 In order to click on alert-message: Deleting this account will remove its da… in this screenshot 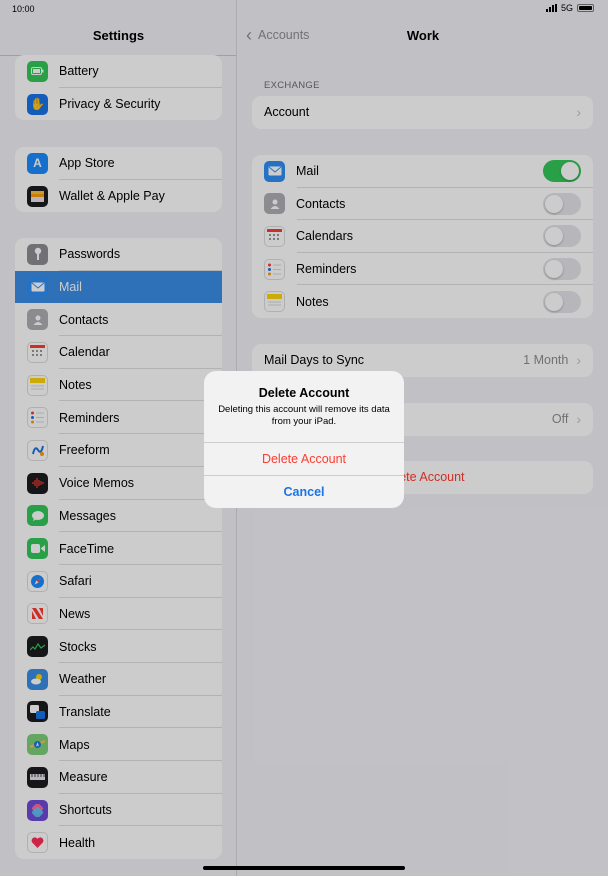, I will do `click(304, 415)`.